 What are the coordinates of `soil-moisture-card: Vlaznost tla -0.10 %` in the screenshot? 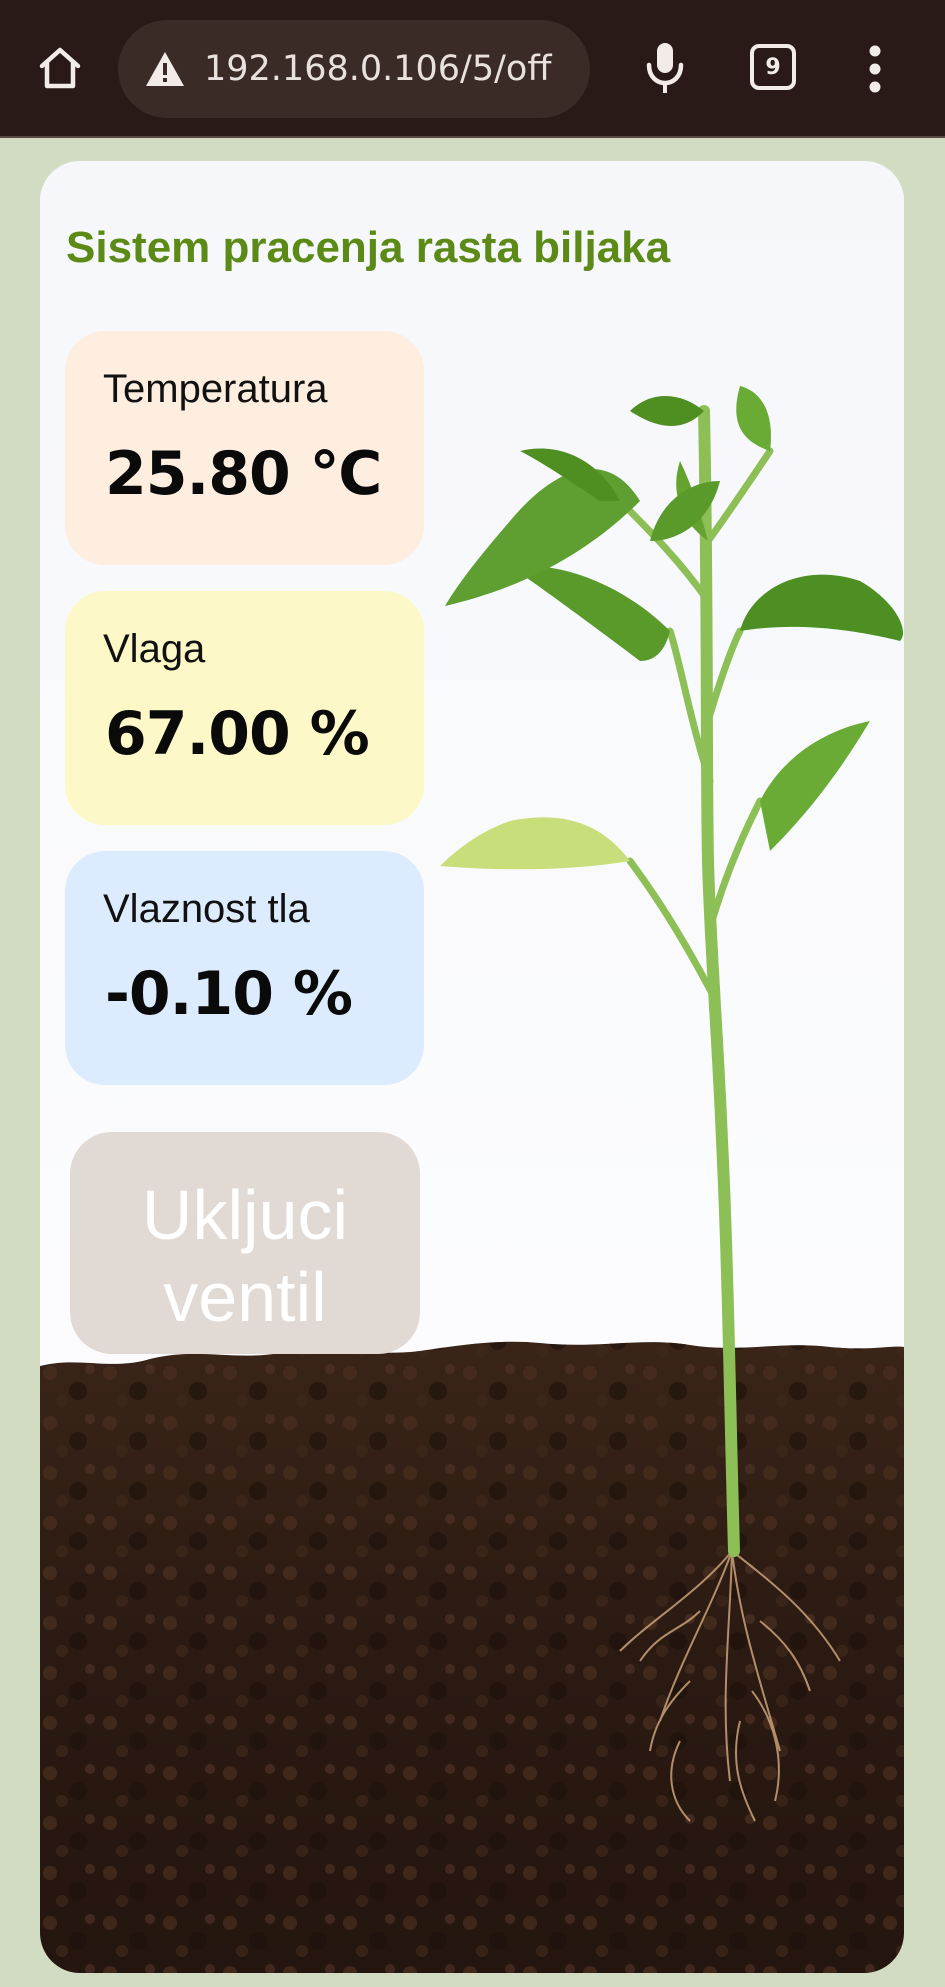 It's located at (244, 968).